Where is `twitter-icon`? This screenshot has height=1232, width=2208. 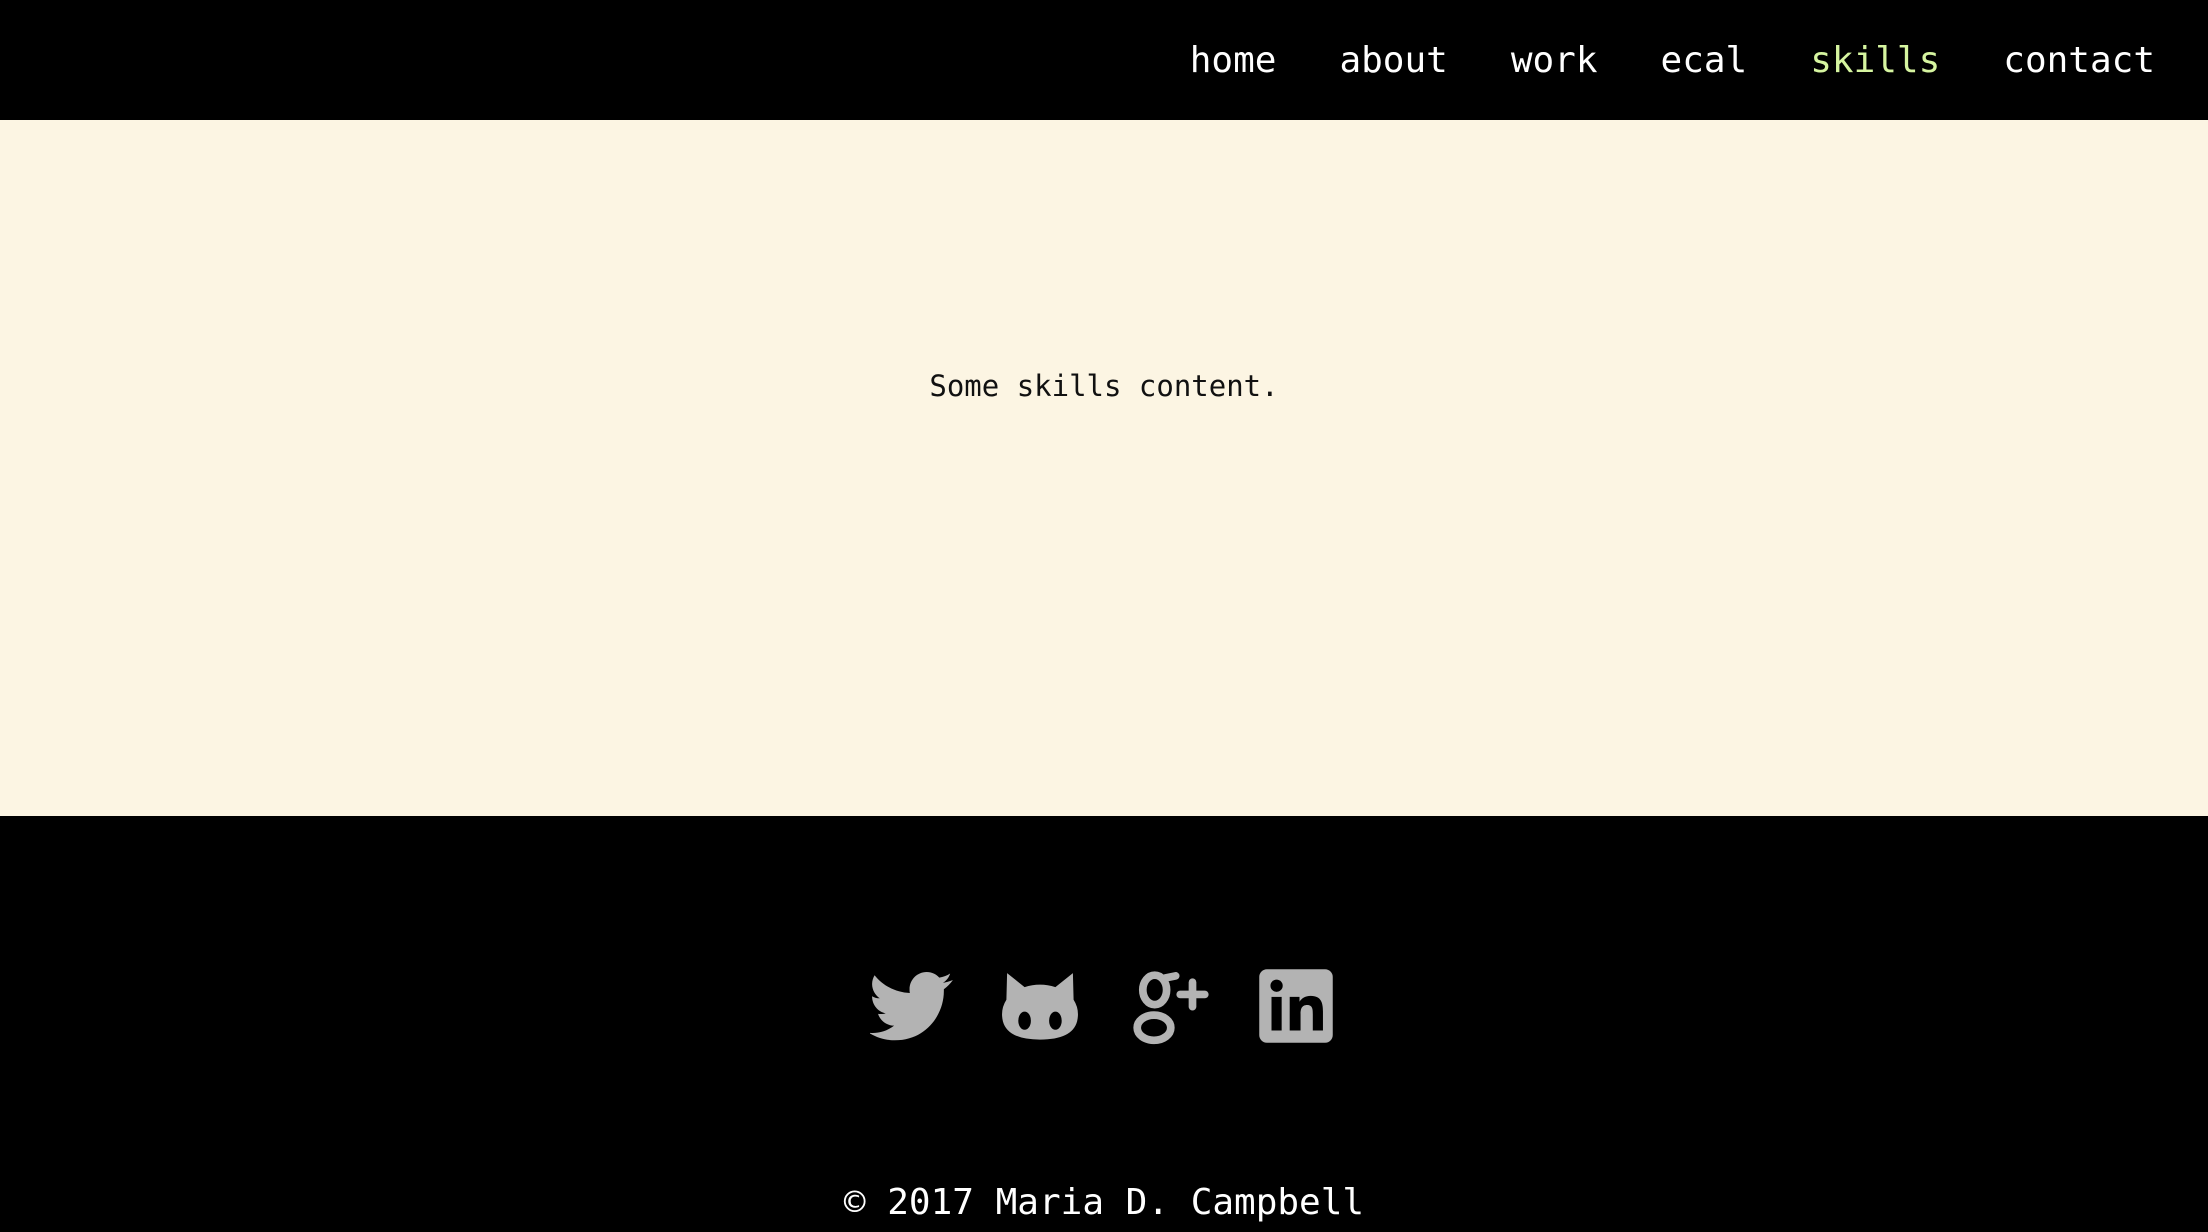 twitter-icon is located at coordinates (911, 1006).